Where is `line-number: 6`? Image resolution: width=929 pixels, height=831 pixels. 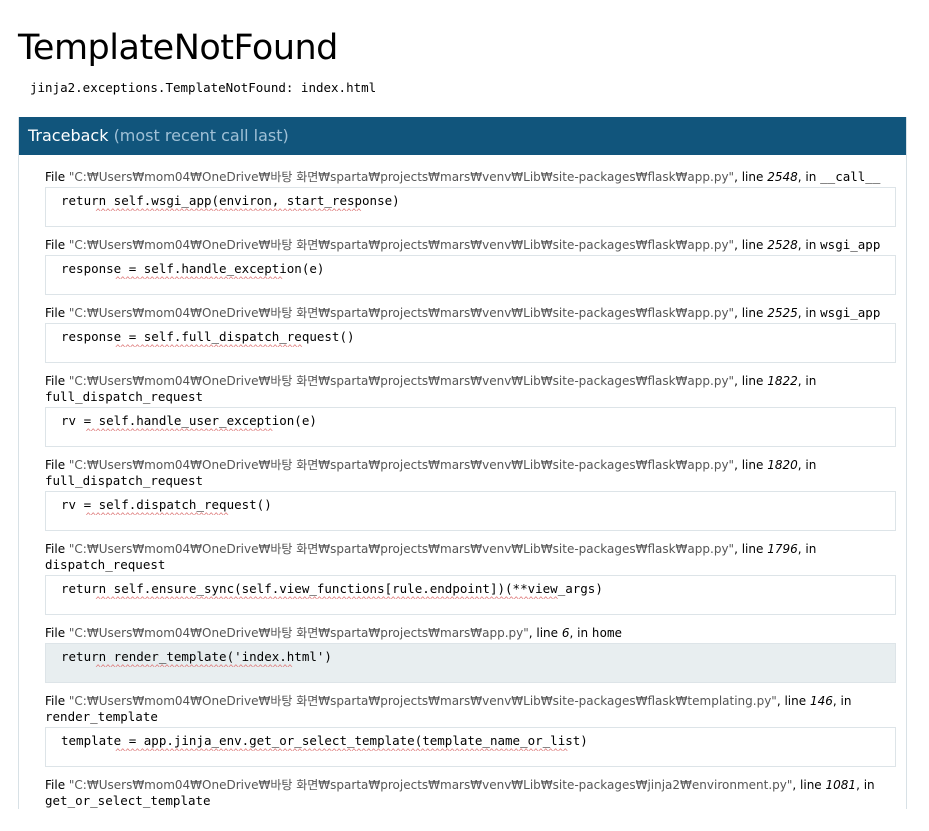 line-number: 6 is located at coordinates (565, 633).